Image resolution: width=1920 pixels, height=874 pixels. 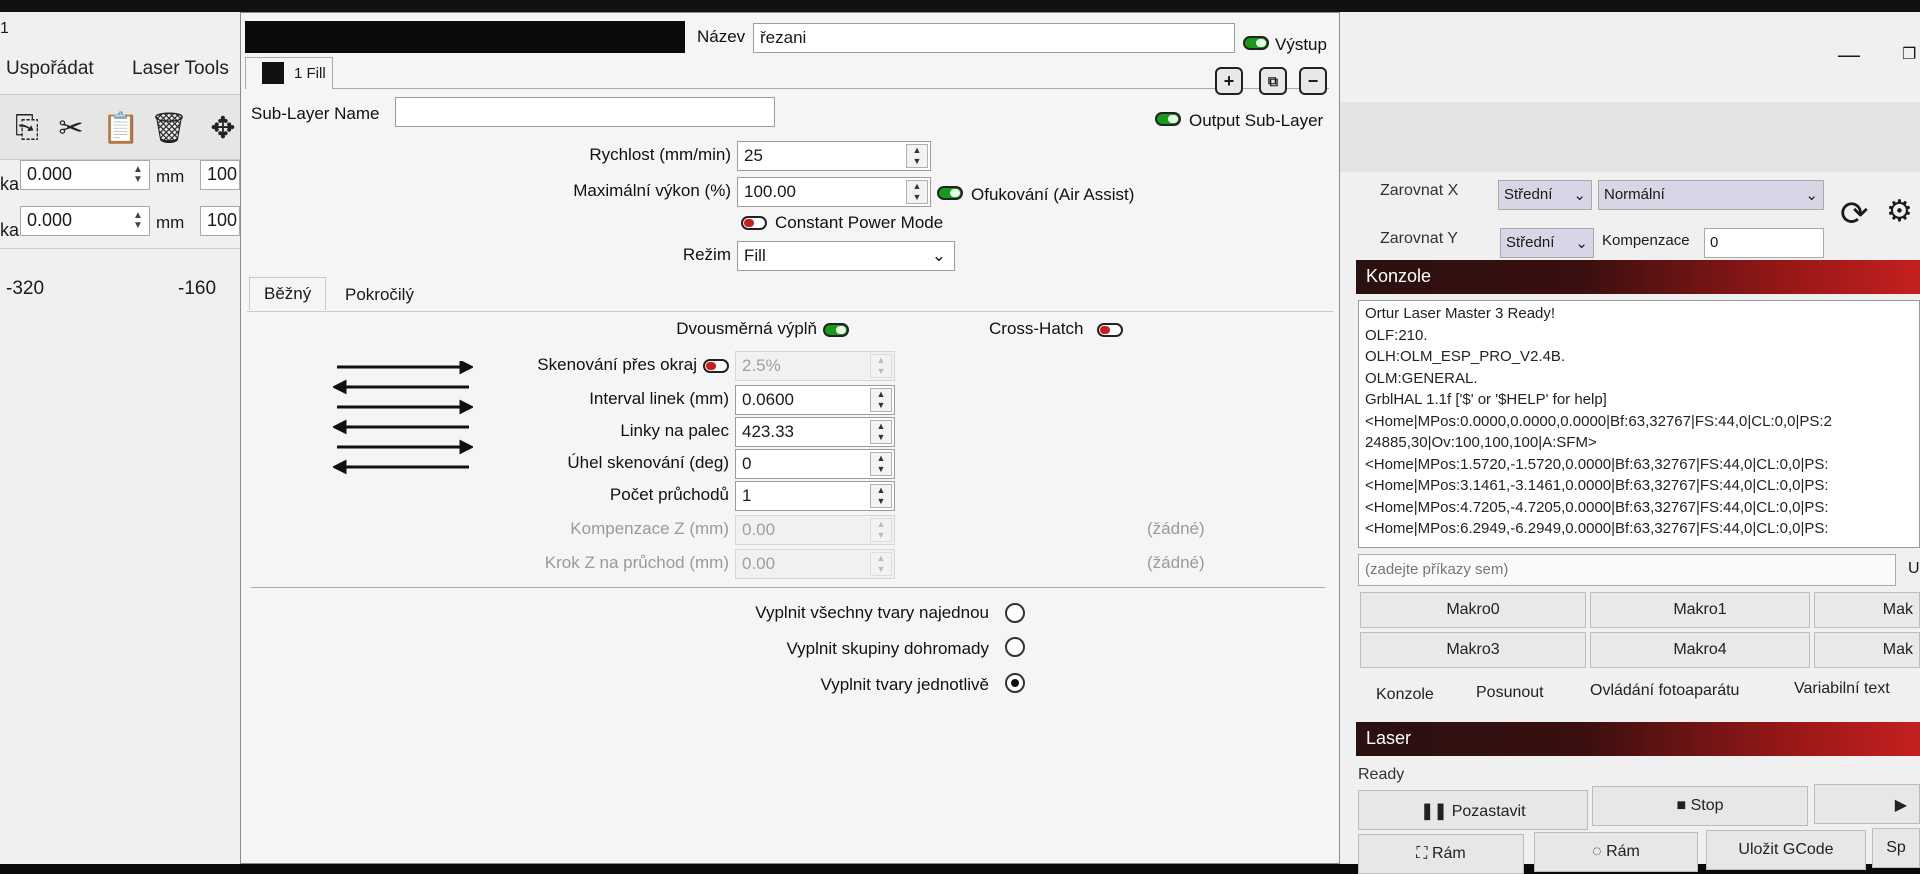 I want to click on sublayer-tab: 1 Fill, so click(x=289, y=73).